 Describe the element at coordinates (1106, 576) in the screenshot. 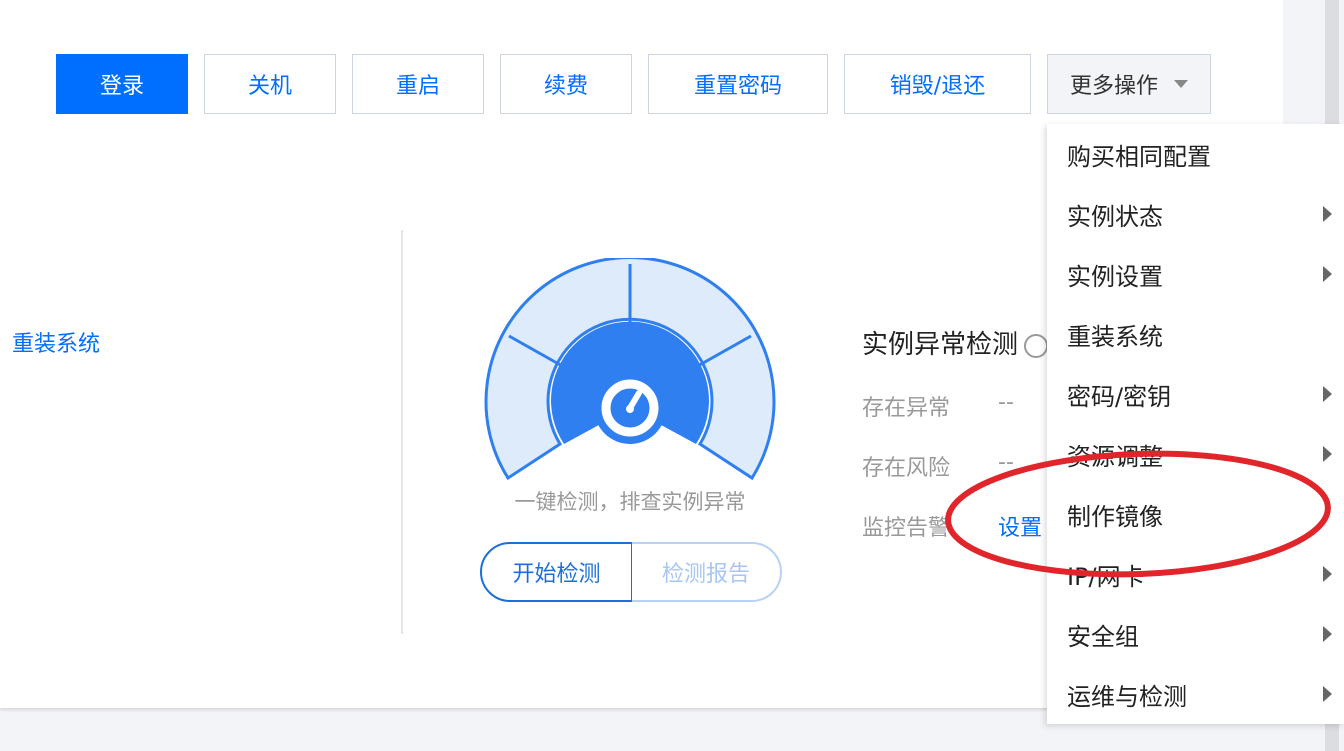

I see `menu-item-label: IP/网卡` at that location.